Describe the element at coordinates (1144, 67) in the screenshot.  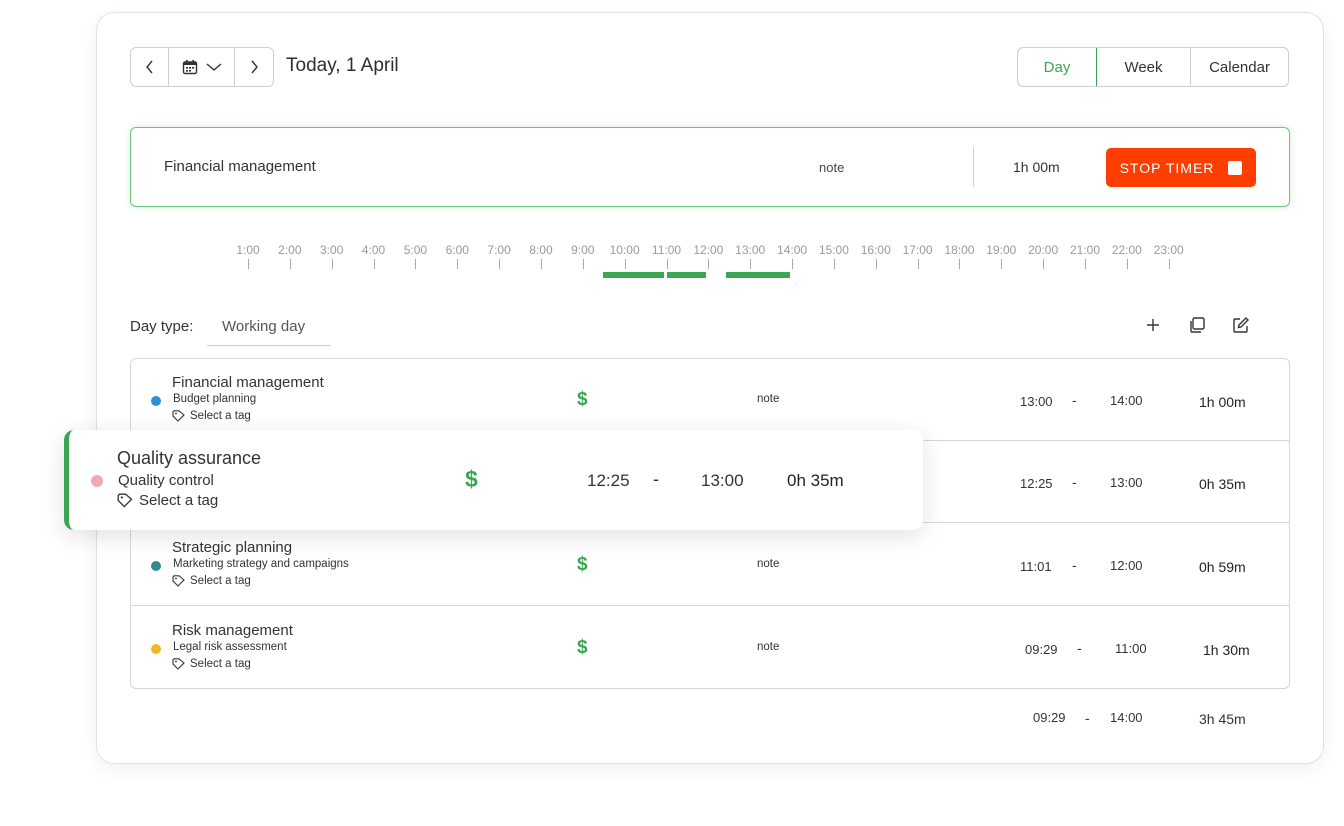
I see `tab-week: Week` at that location.